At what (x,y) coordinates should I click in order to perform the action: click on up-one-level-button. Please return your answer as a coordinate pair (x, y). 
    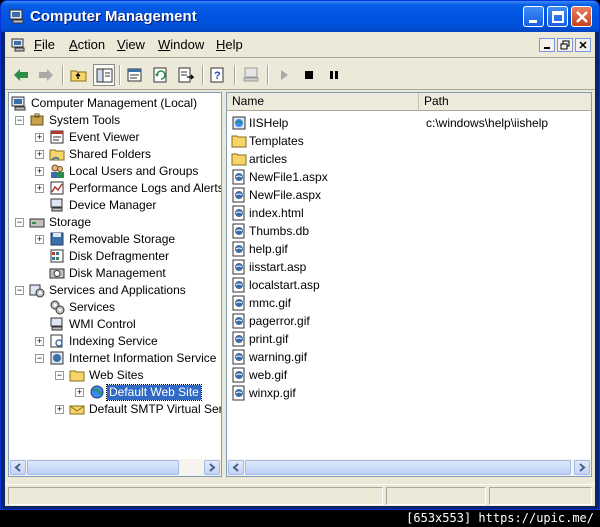
    Looking at the image, I should click on (79, 75).